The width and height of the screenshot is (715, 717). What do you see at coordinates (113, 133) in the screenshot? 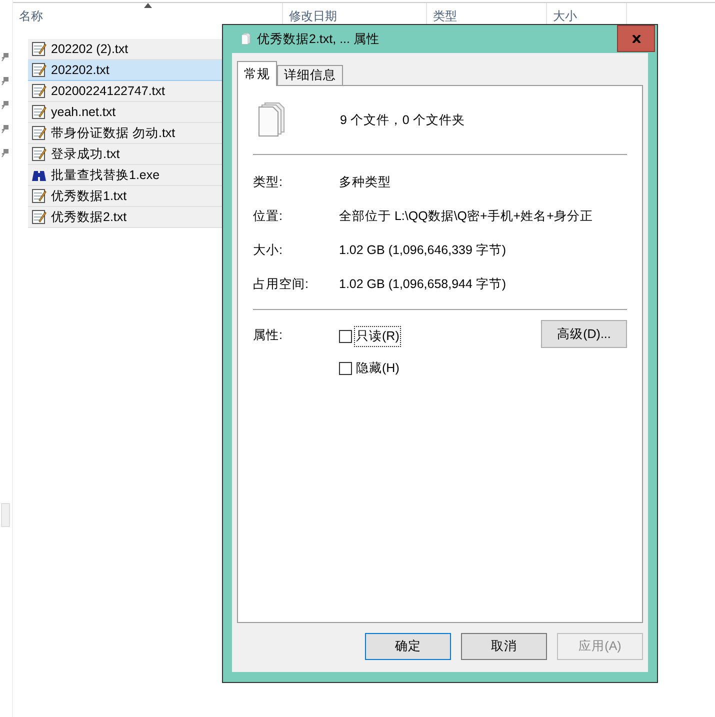
I see `file-name: 带身份证数据 勿动.txt` at bounding box center [113, 133].